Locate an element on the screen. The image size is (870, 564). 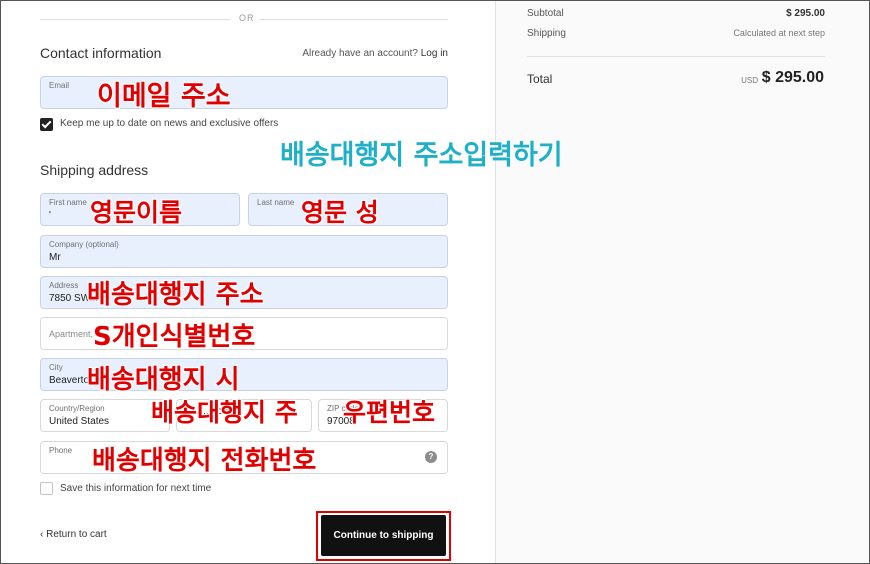
help-icon: ? is located at coordinates (431, 457).